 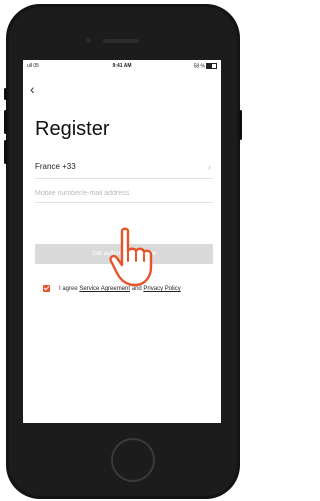 I want to click on country-selector: France +33 ›, so click(x=124, y=170).